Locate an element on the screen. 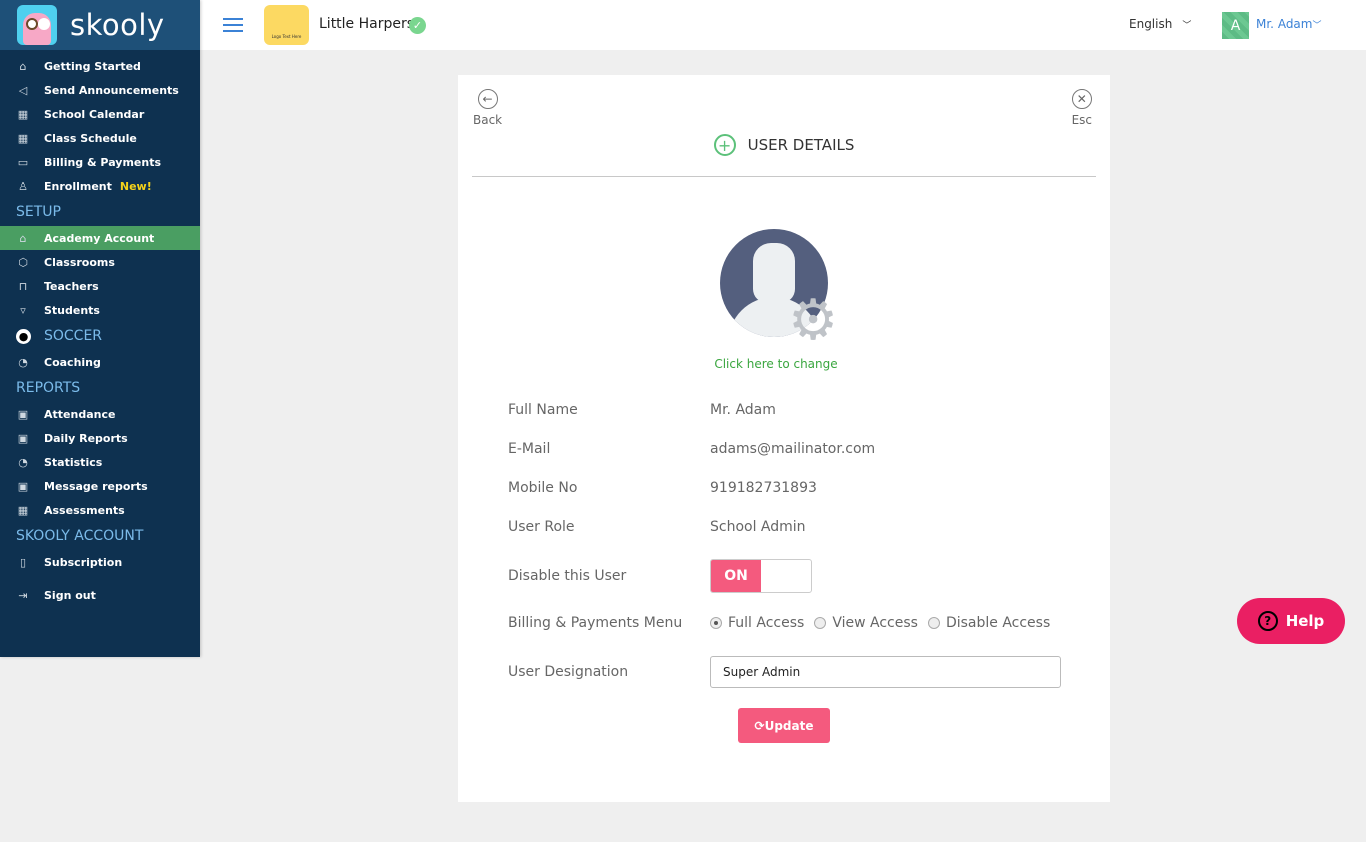 This screenshot has width=1366, height=842. school-logo-text: Logo Text Here is located at coordinates (286, 36).